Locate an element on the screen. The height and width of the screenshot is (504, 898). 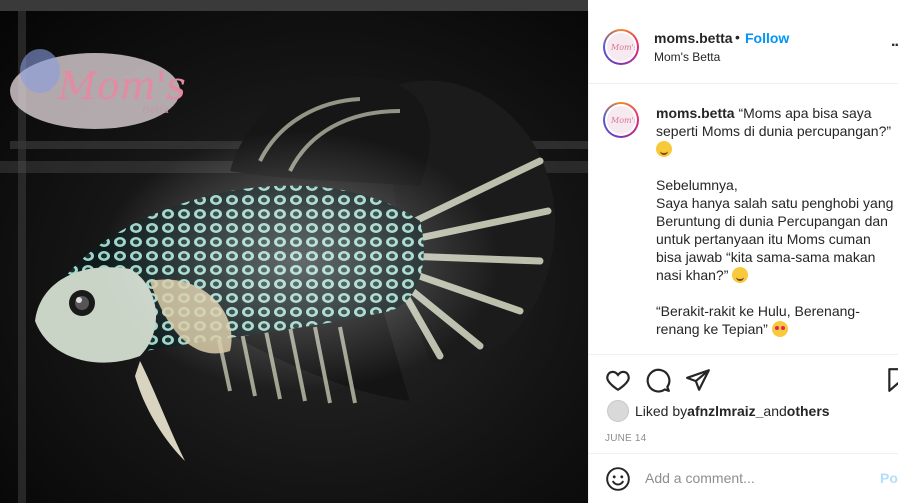
header-username: moms.betta is located at coordinates (693, 38).